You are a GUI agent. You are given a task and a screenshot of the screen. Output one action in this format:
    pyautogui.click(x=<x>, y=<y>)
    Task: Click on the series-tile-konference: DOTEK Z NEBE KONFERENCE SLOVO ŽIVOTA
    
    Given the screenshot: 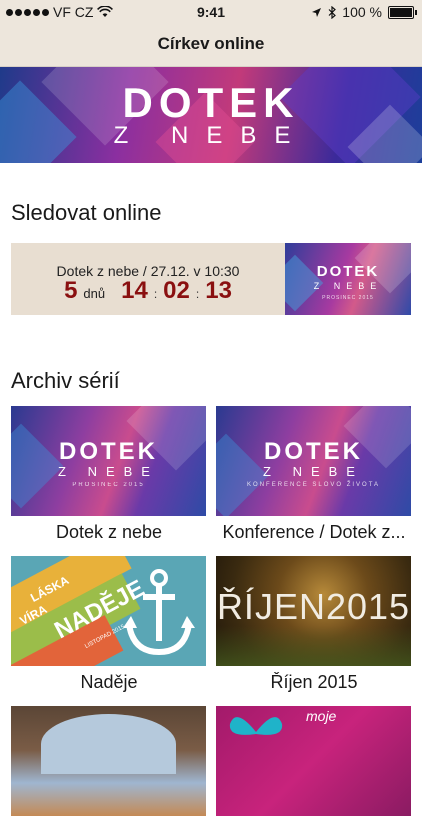 What is the action you would take?
    pyautogui.click(x=313, y=461)
    